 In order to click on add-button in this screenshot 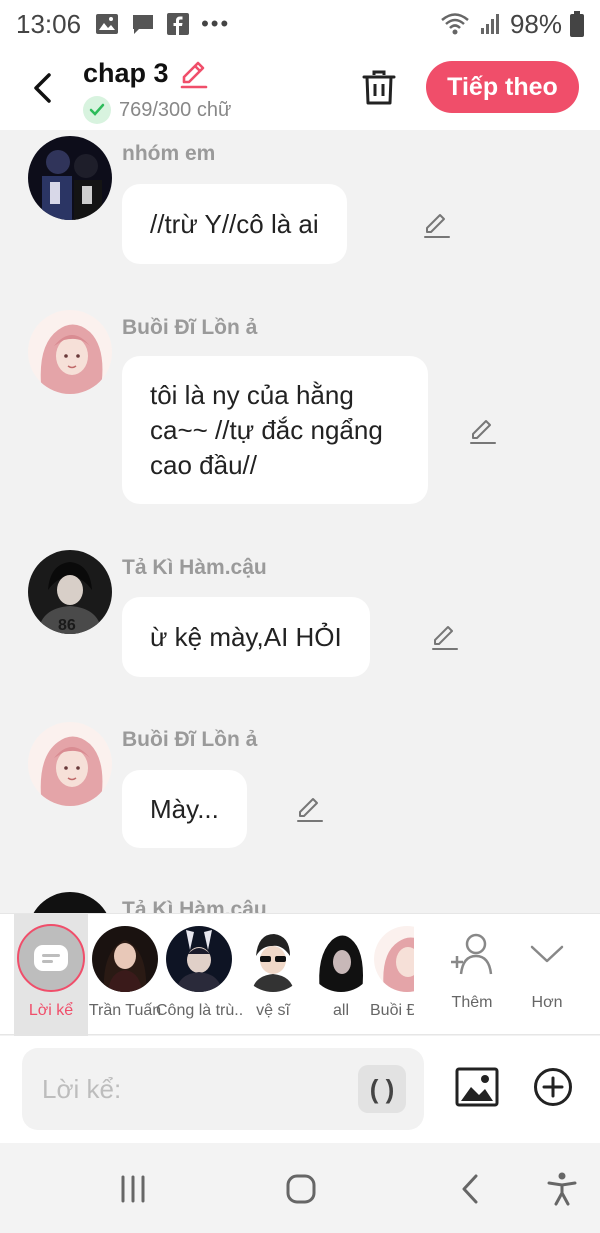, I will do `click(553, 1087)`.